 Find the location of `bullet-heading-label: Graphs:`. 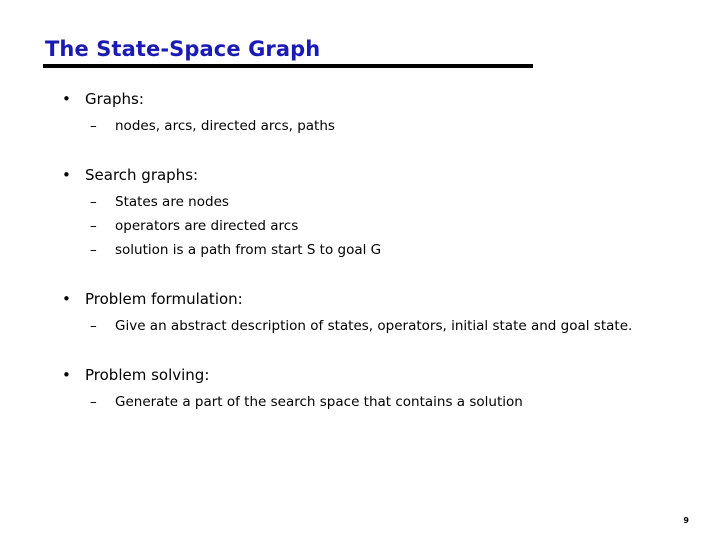

bullet-heading-label: Graphs: is located at coordinates (114, 99).